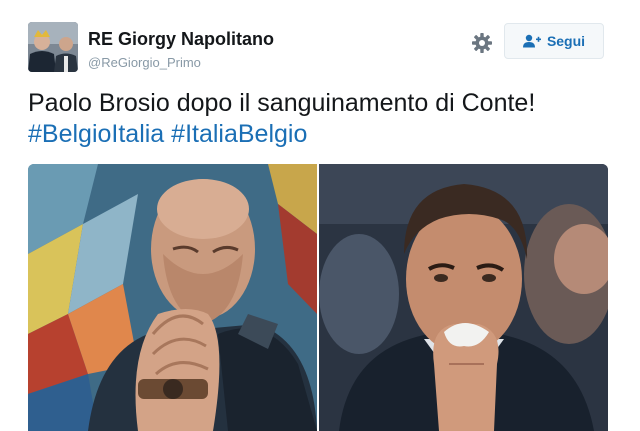  I want to click on hashtag-link: #BelgioItalia, so click(96, 134).